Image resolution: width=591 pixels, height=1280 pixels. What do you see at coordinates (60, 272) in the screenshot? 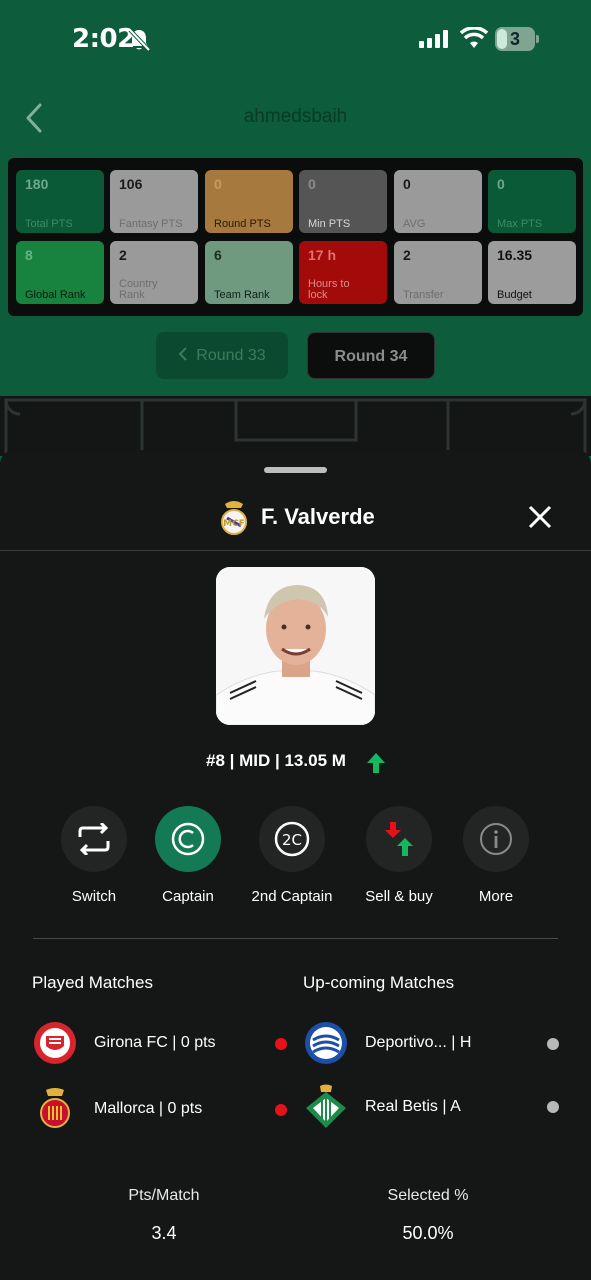
I see `stat-global-rank: 8 Global Rank` at bounding box center [60, 272].